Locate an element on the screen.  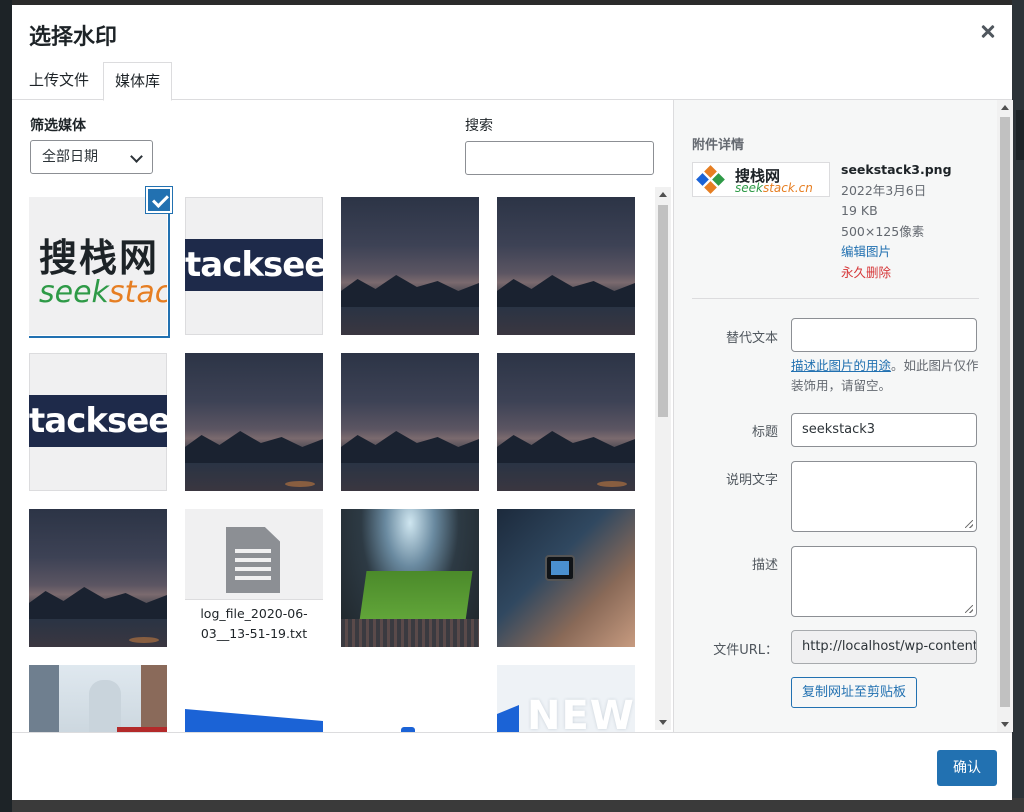
search-label: 搜索 is located at coordinates (479, 126).